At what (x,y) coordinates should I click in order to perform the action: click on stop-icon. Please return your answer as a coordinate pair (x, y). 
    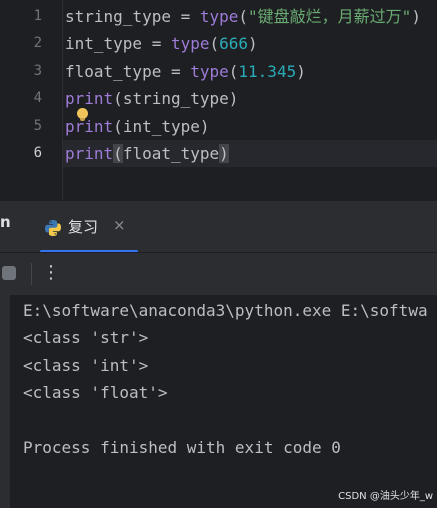
    Looking at the image, I should click on (9, 273).